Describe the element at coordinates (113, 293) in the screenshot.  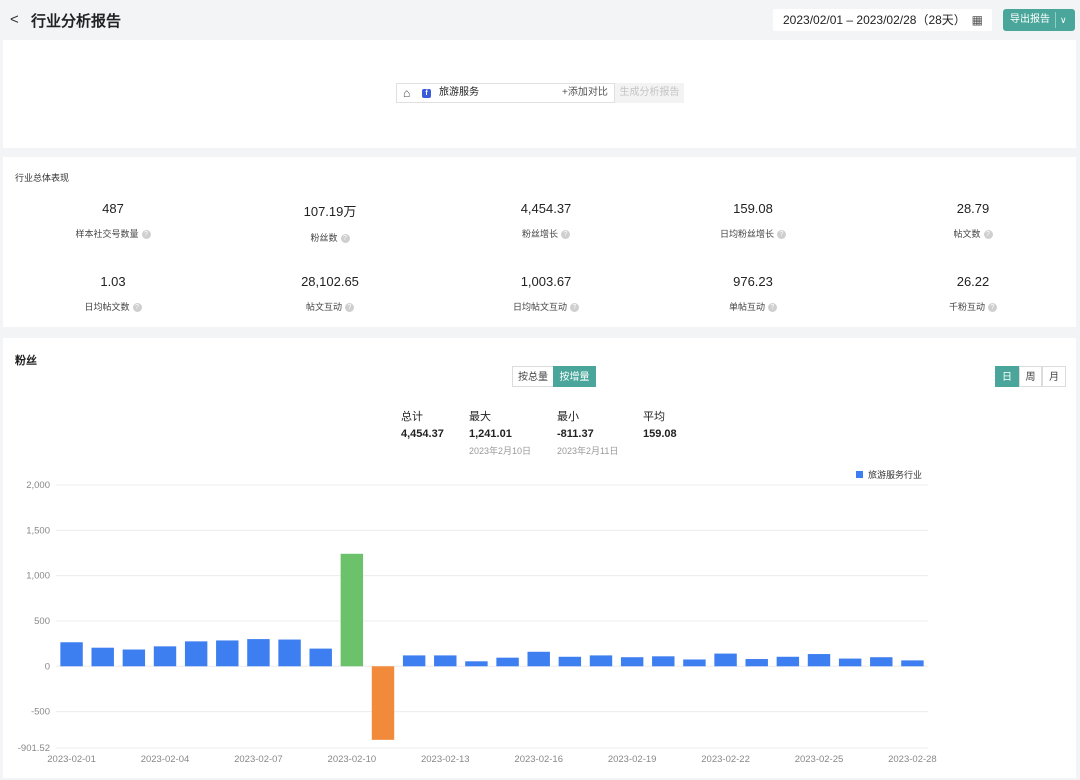
I see `metric-item: 1.03 日均帖文数?` at that location.